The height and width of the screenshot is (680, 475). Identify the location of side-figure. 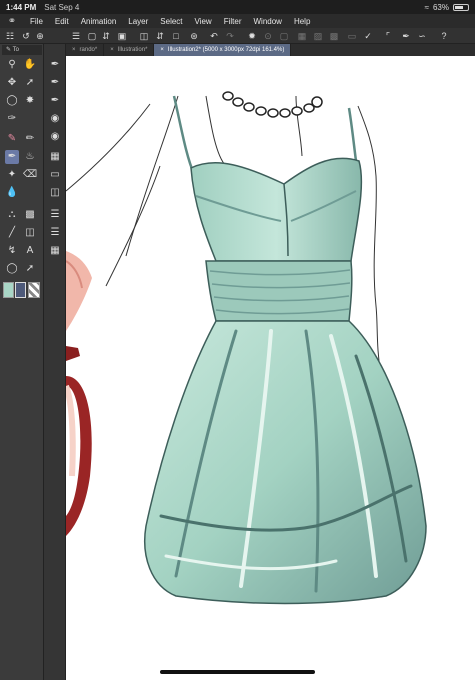
(79, 393).